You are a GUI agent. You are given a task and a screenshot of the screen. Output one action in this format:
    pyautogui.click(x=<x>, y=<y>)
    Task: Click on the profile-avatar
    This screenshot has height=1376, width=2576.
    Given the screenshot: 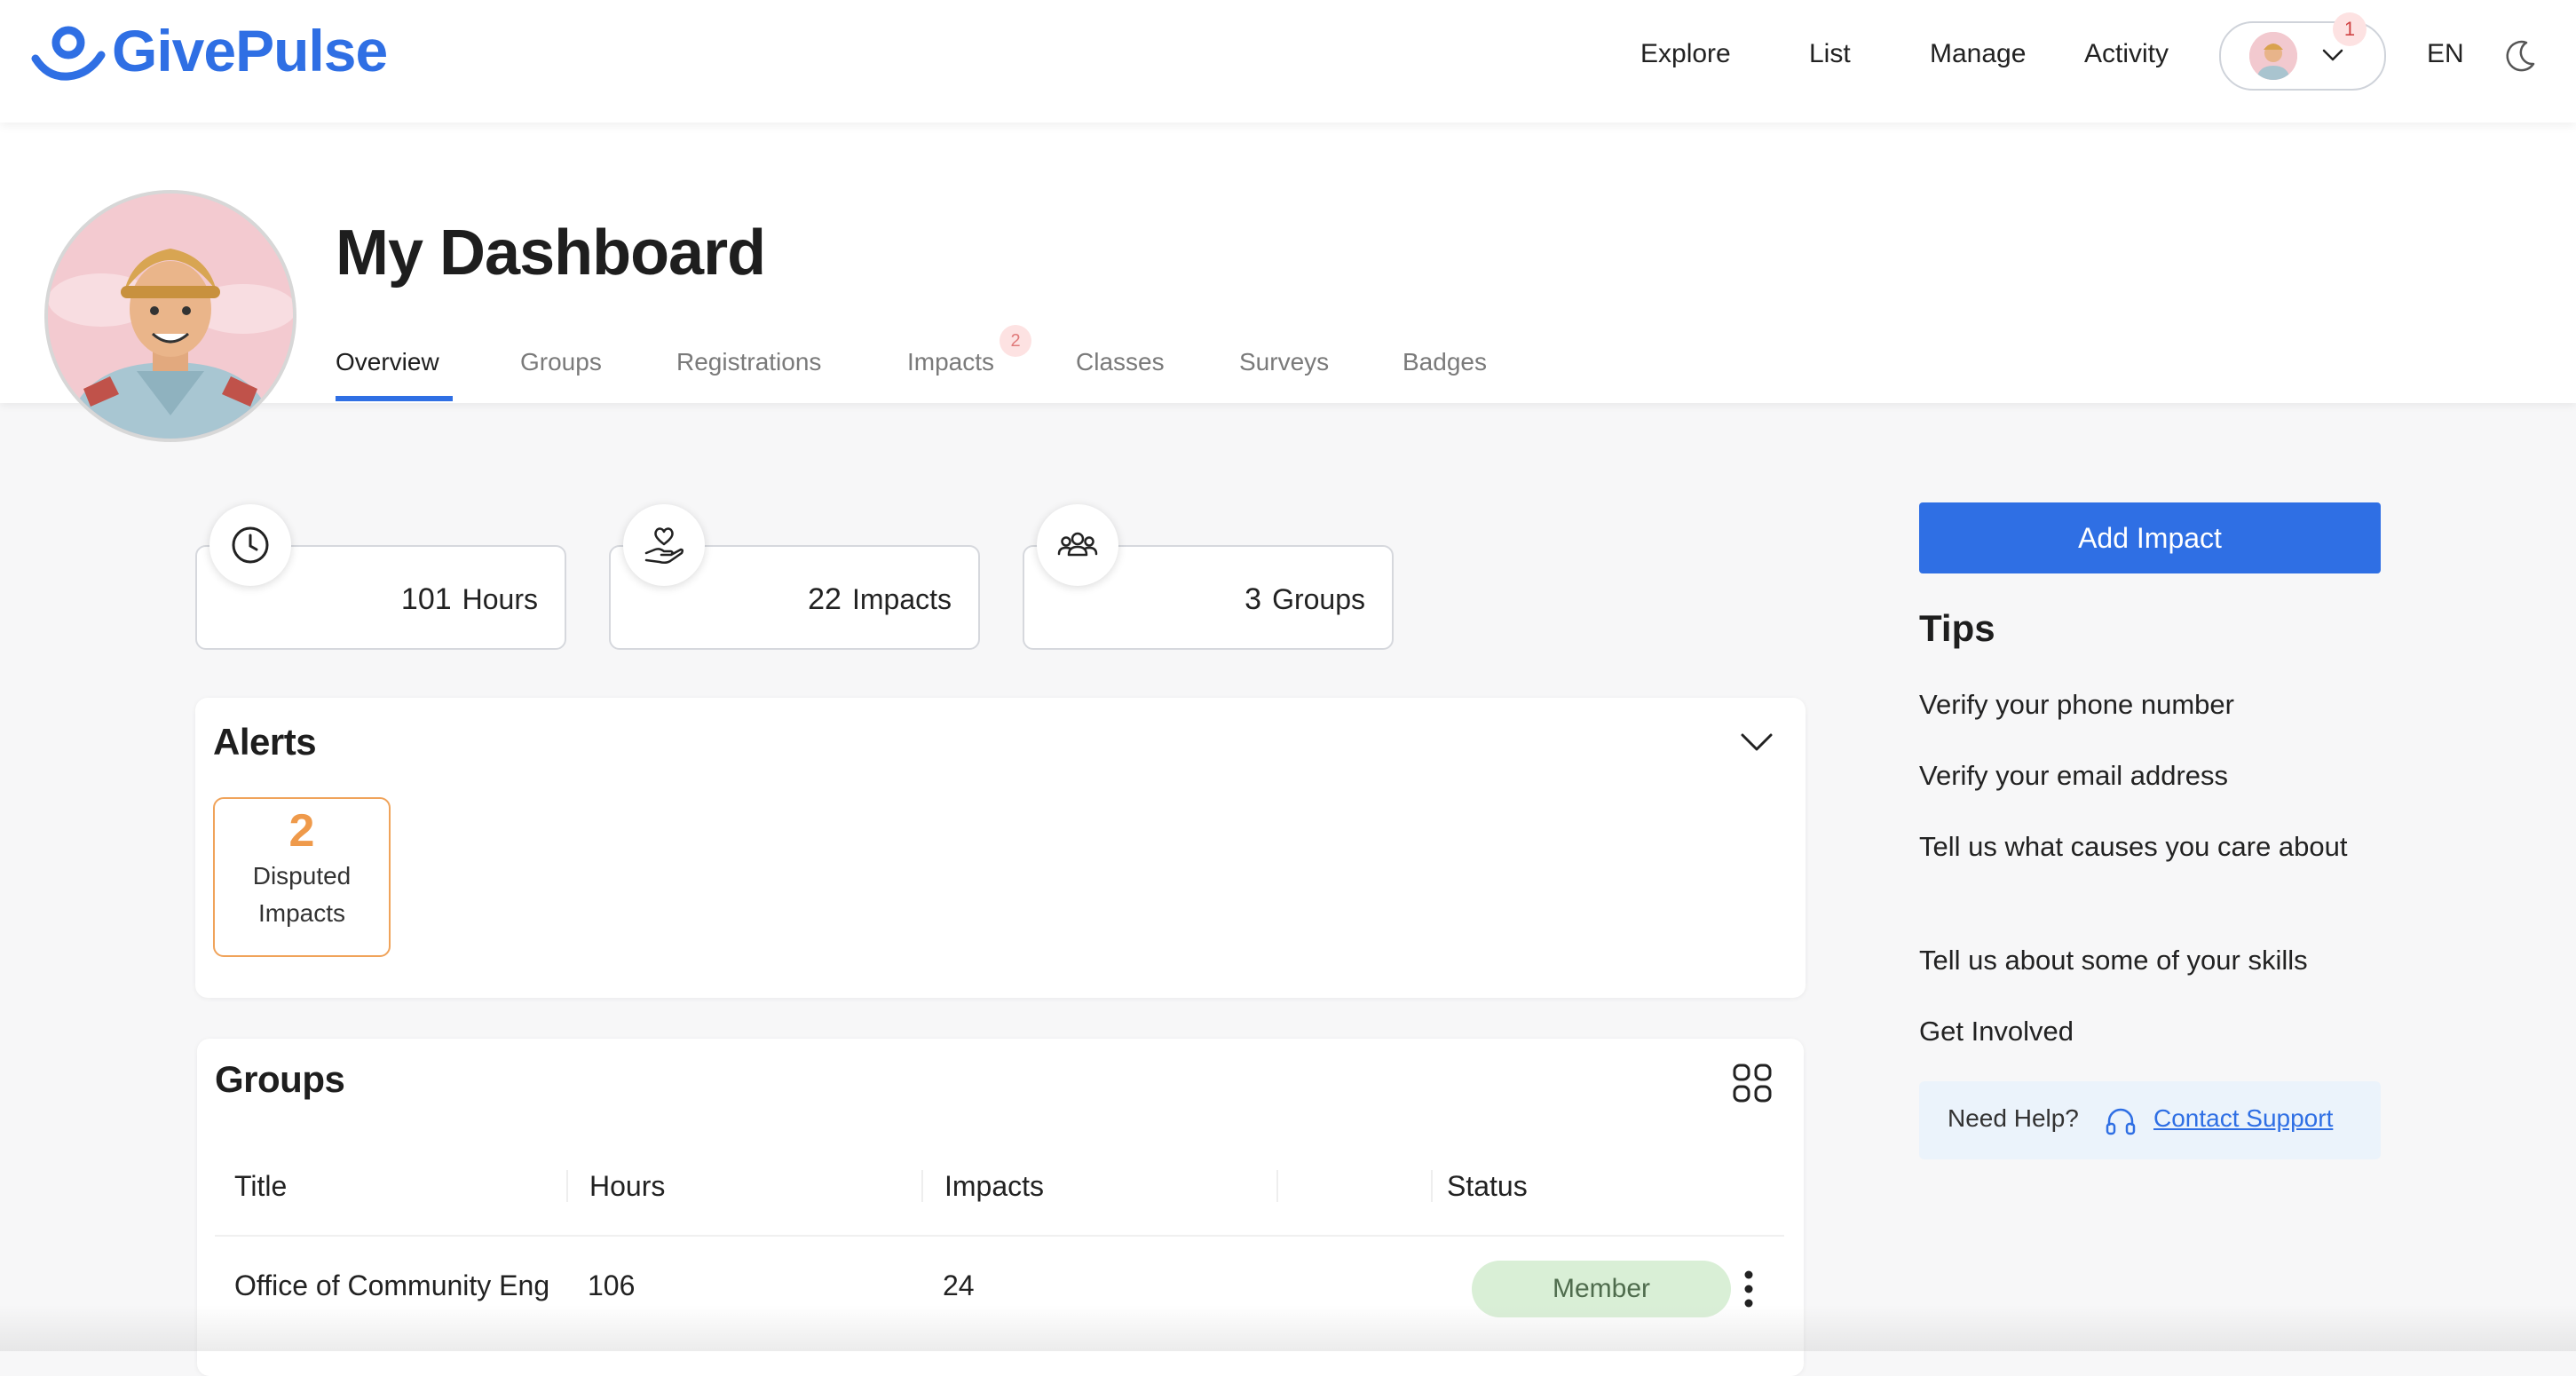 What is the action you would take?
    pyautogui.click(x=170, y=316)
    